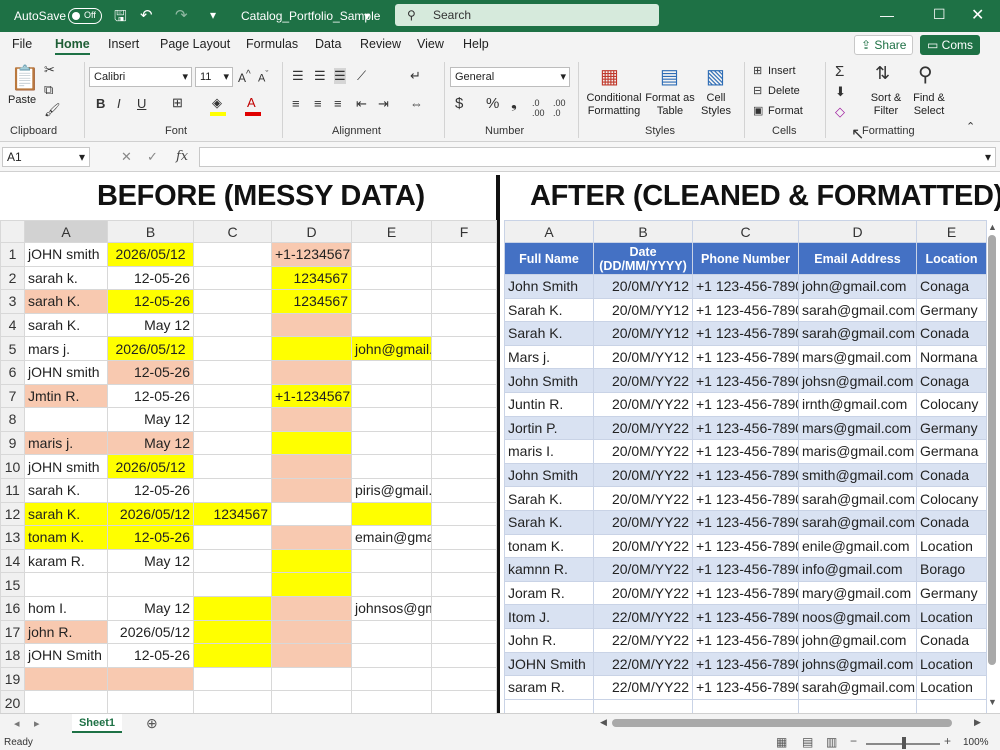  I want to click on row-header: 1, so click(12, 254).